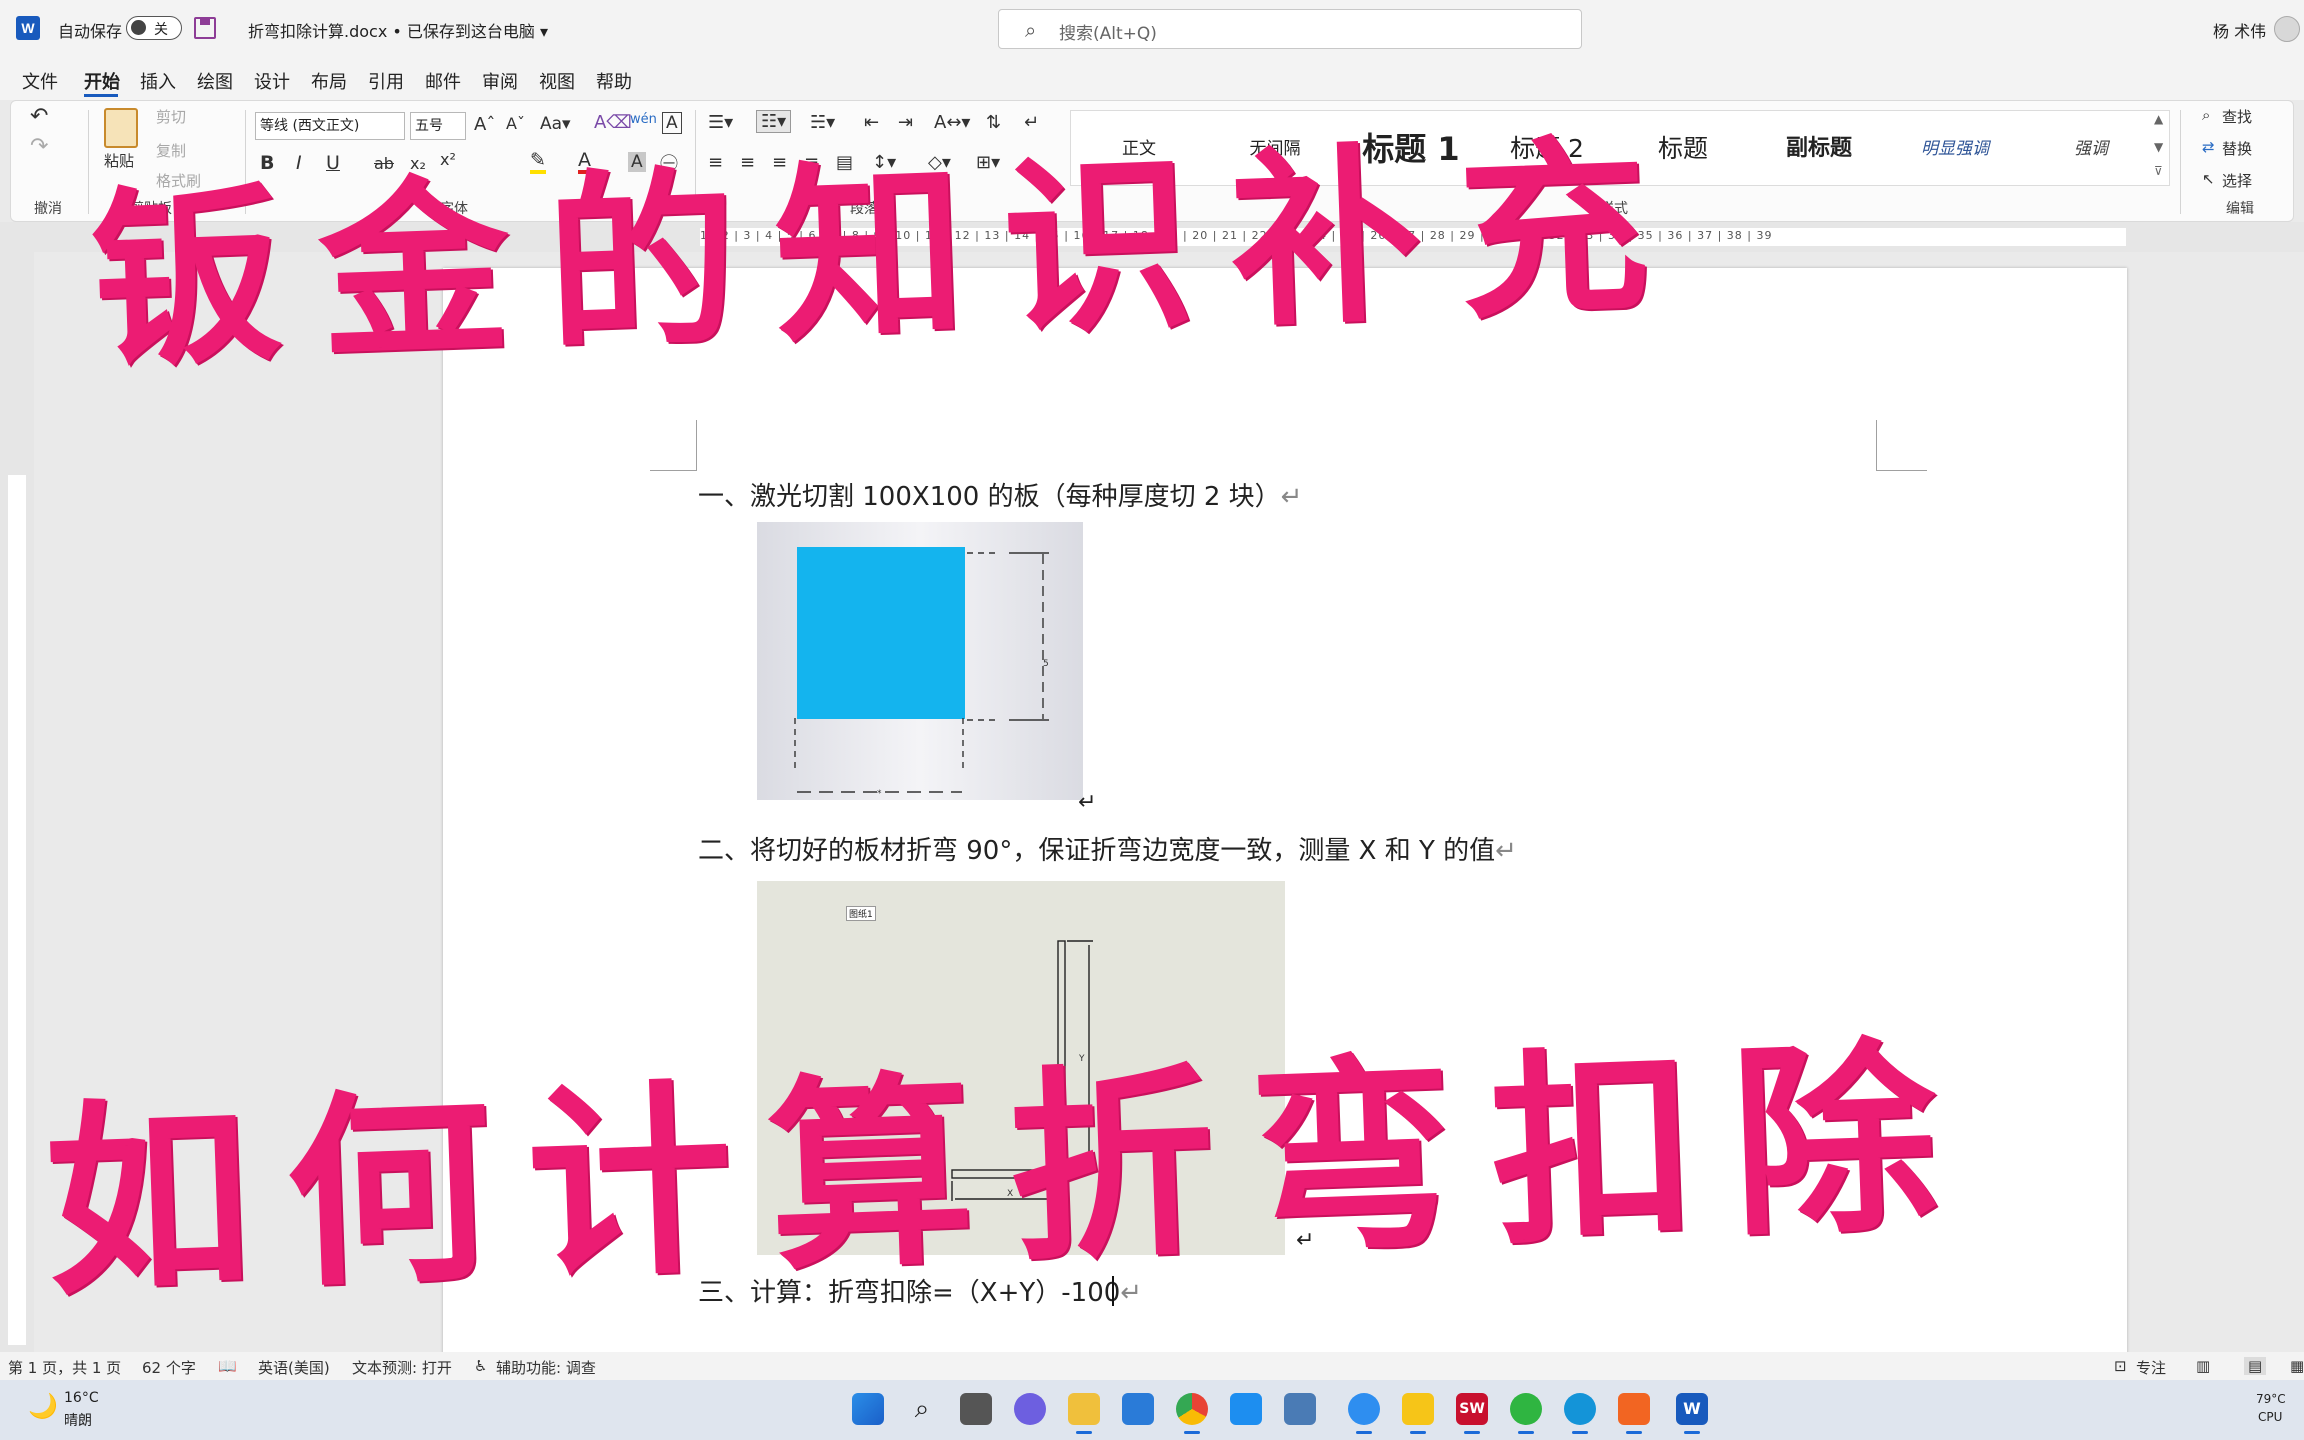 The width and height of the screenshot is (2304, 1440). I want to click on file-explorer-icon, so click(1084, 1413).